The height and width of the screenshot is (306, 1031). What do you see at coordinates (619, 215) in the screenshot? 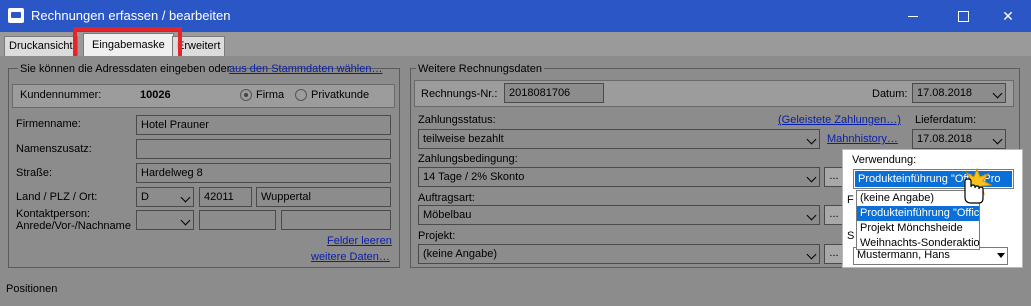
I see `order-type-dropdown: Möbelbau` at bounding box center [619, 215].